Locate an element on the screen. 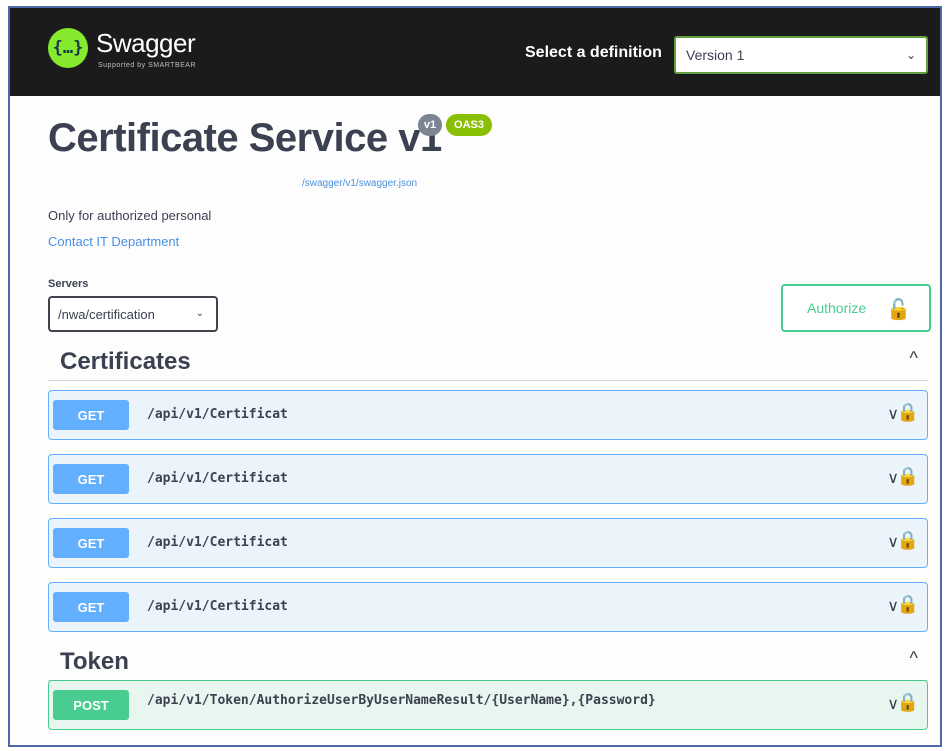 Image resolution: width=948 pixels, height=751 pixels. select-definition-label: Select a definition is located at coordinates (593, 52).